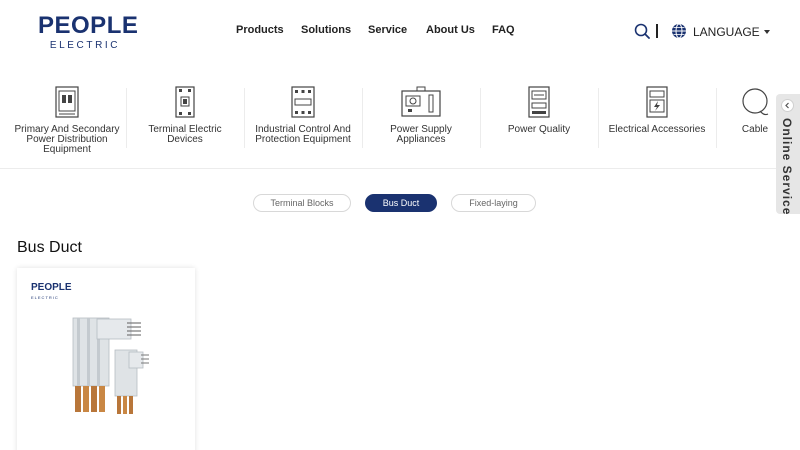 The height and width of the screenshot is (450, 800). Describe the element at coordinates (657, 120) in the screenshot. I see `category-electrical-accessories: Electrical Accessories` at that location.